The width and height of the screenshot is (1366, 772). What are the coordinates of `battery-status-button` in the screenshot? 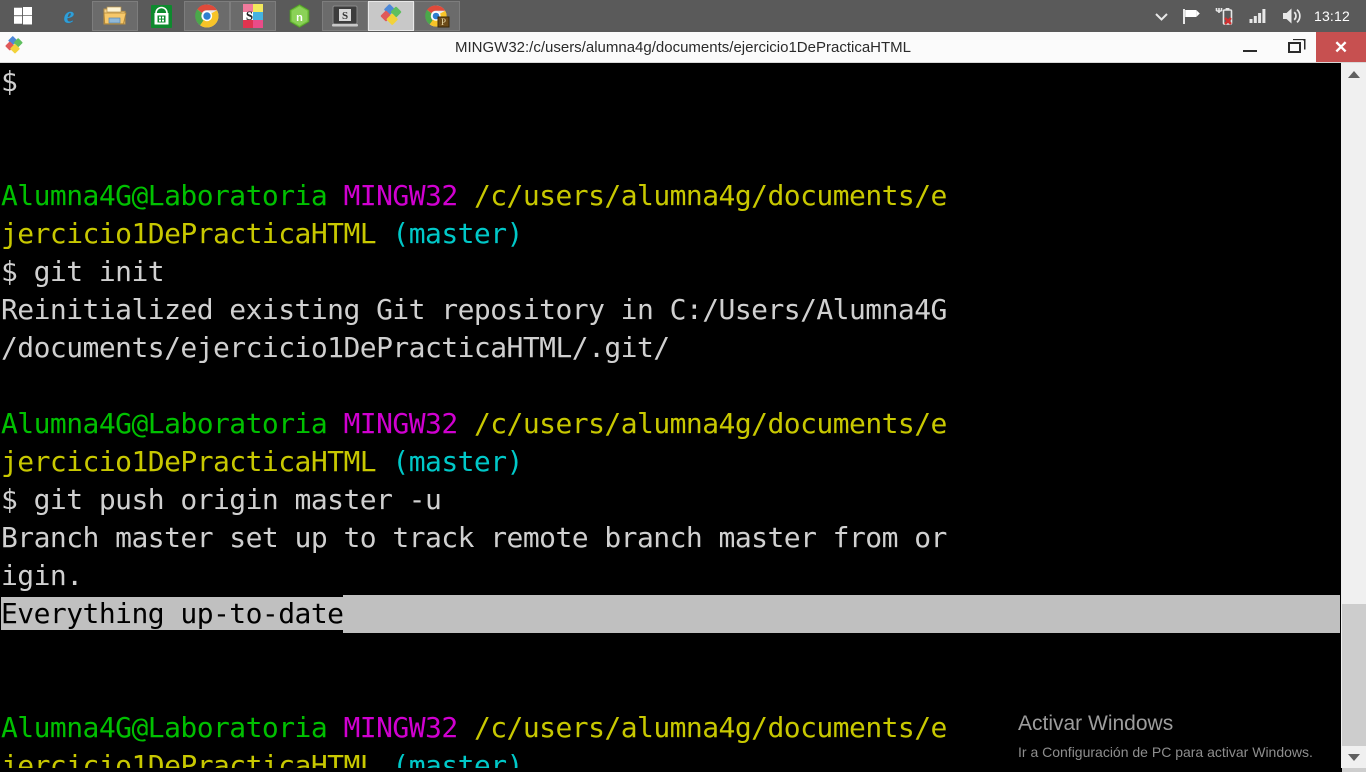 It's located at (1225, 16).